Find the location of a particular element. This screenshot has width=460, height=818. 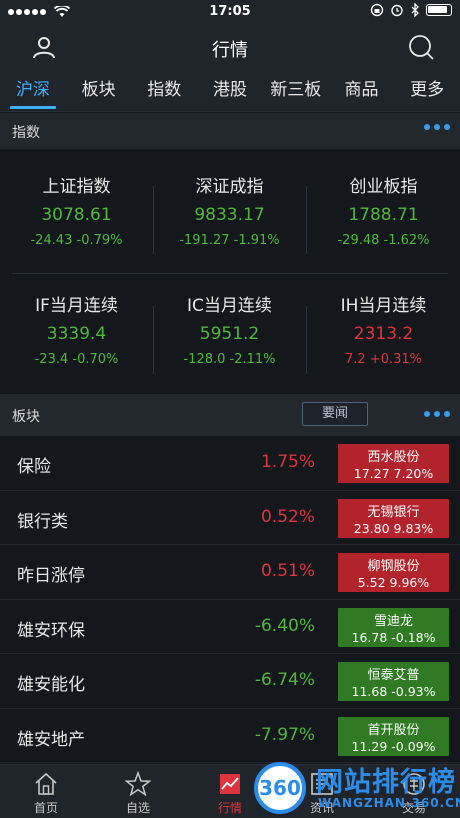

sector-row: 昨日涨停 0.51% 柳钢股份 5.52 9.96% is located at coordinates (230, 572).